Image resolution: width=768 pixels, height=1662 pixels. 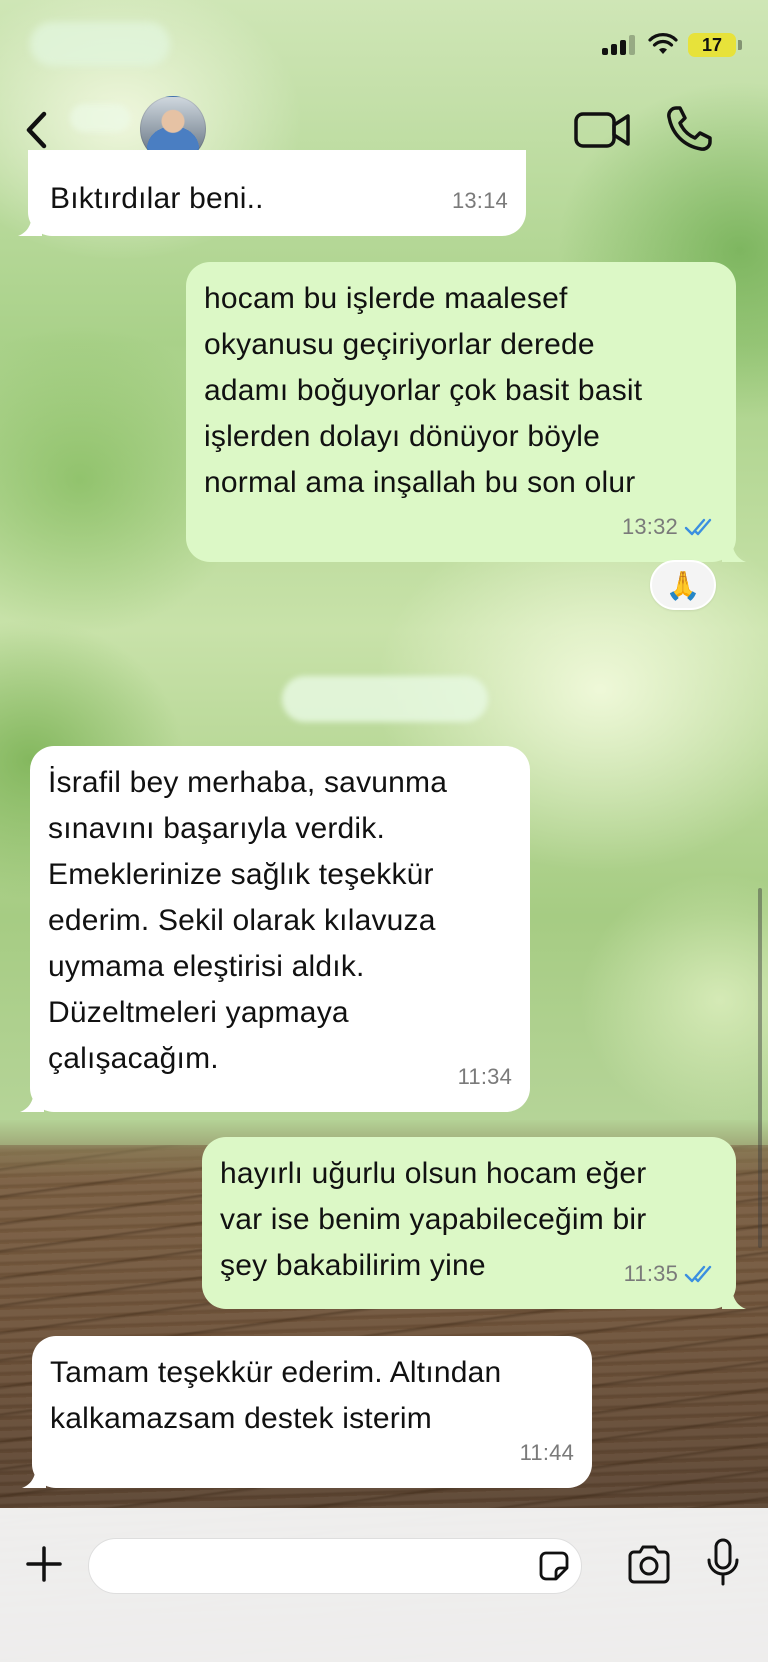 I want to click on scroll-indicator, so click(x=760, y=1068).